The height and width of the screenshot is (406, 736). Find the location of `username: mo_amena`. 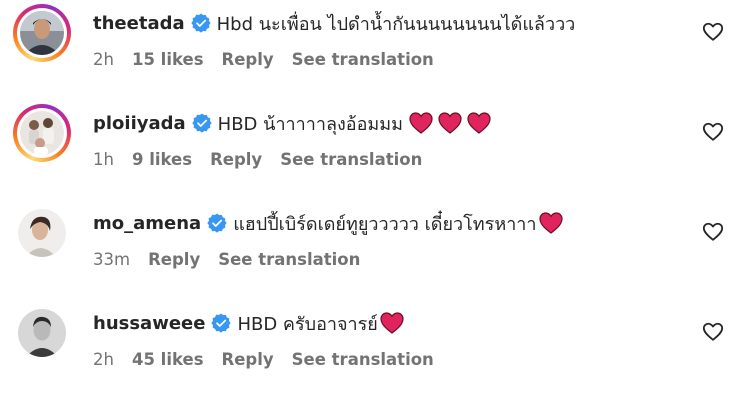

username: mo_amena is located at coordinates (147, 223).